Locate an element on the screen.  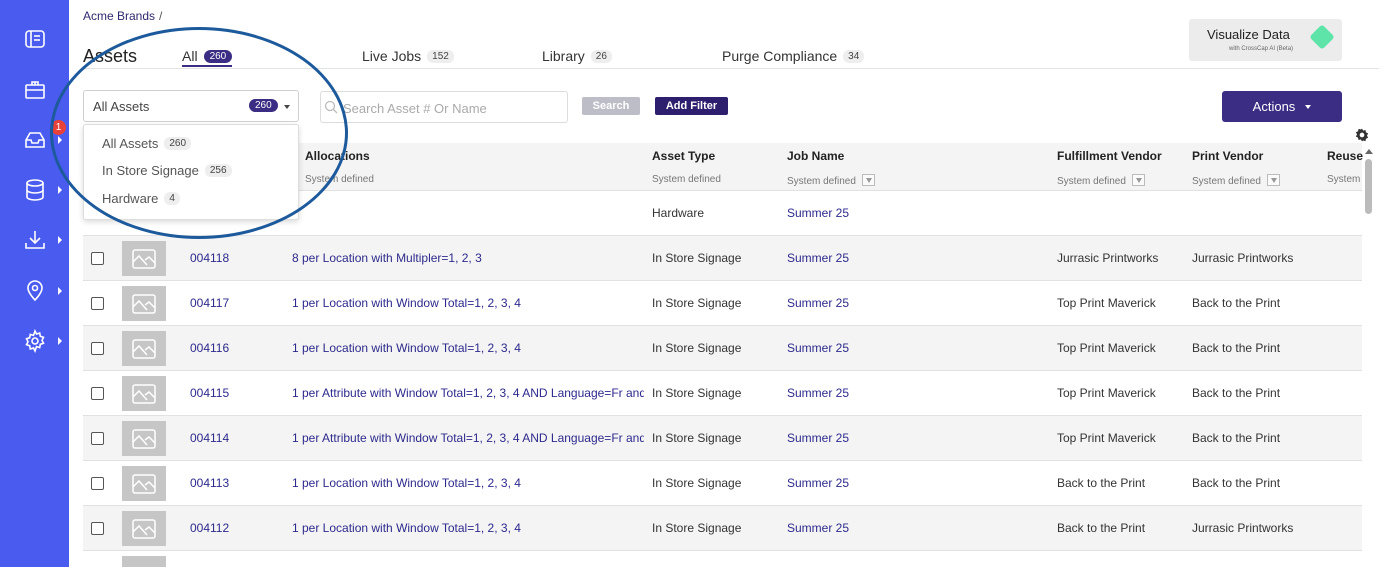
database-icon is located at coordinates (34, 190).